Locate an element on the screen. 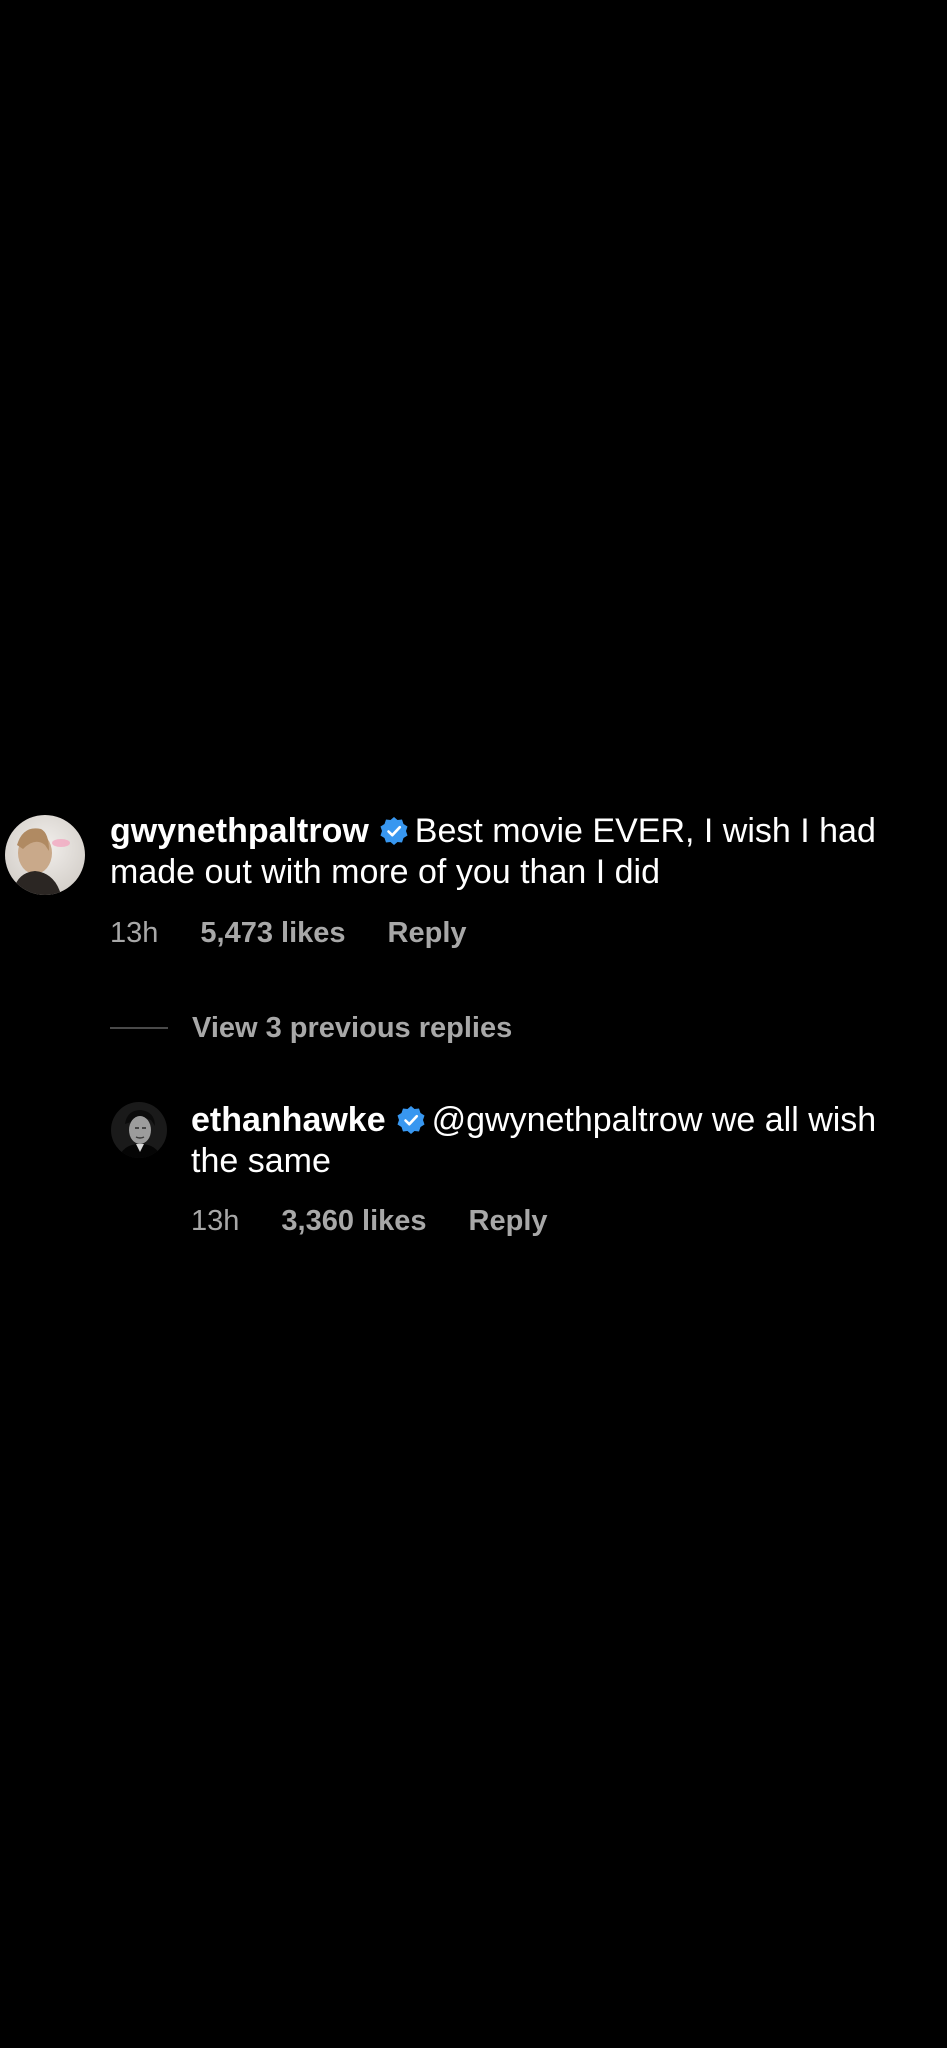  view-previous-replies-button: View 3 previous replies is located at coordinates (311, 1028).